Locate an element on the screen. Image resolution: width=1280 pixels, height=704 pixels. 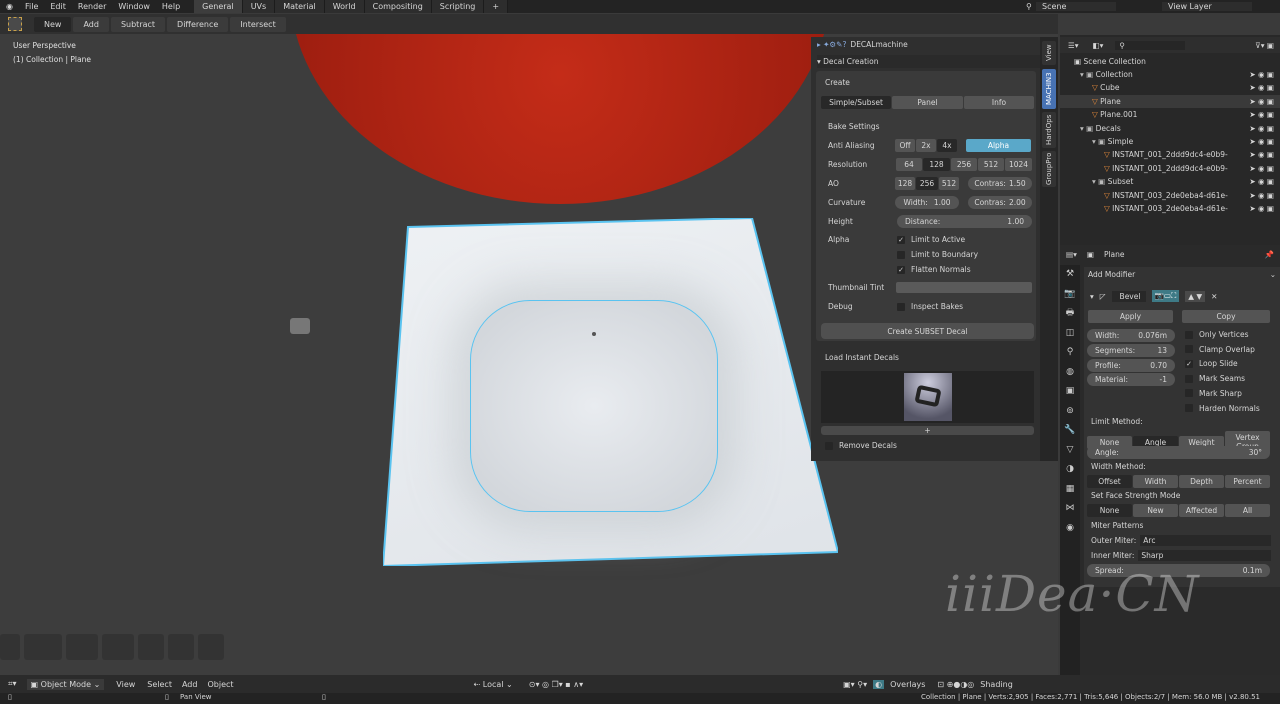
select-tool-icon is located at coordinates (15, 24).